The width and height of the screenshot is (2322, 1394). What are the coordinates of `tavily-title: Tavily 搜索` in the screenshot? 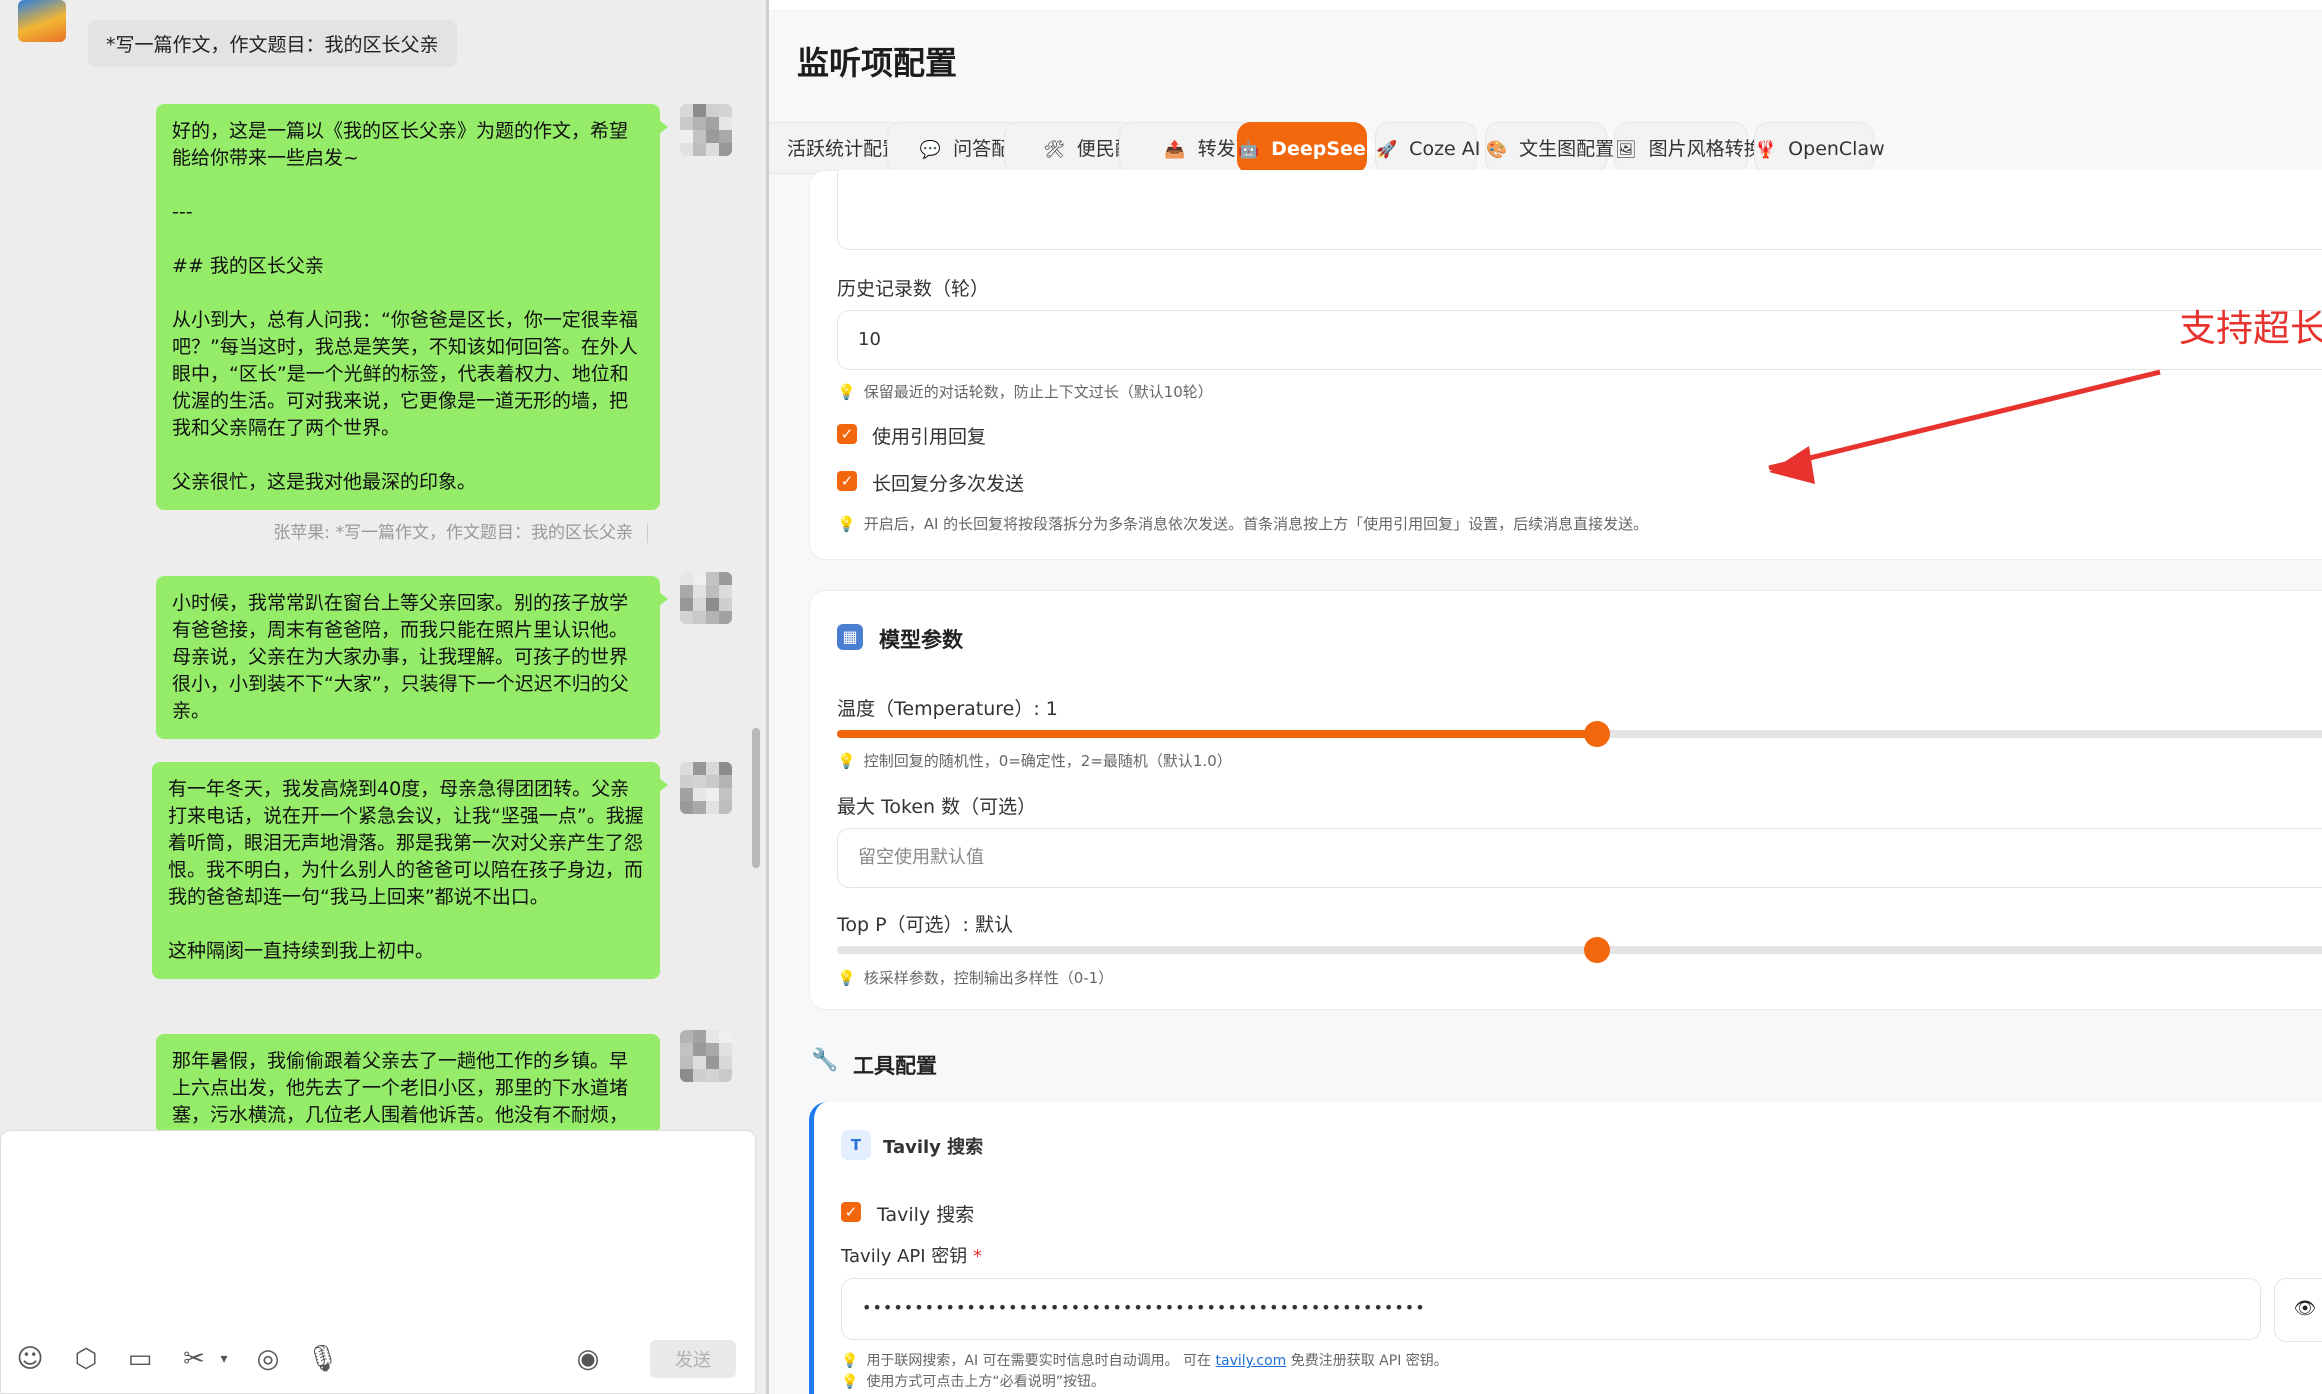 It's located at (933, 1147).